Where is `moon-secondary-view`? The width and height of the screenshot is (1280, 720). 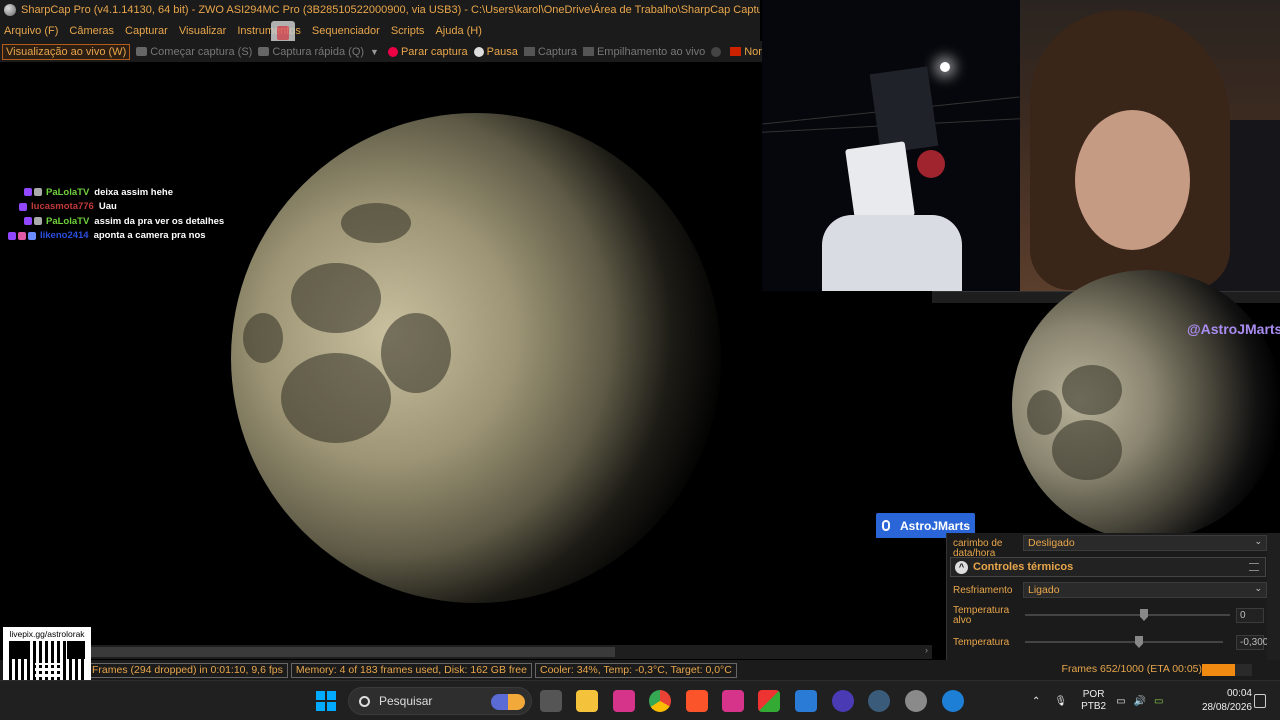 moon-secondary-view is located at coordinates (1146, 405).